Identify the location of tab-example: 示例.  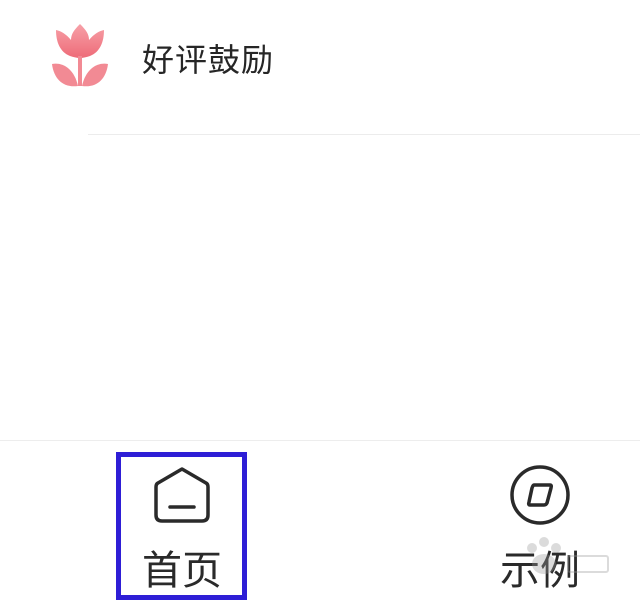
(540, 524).